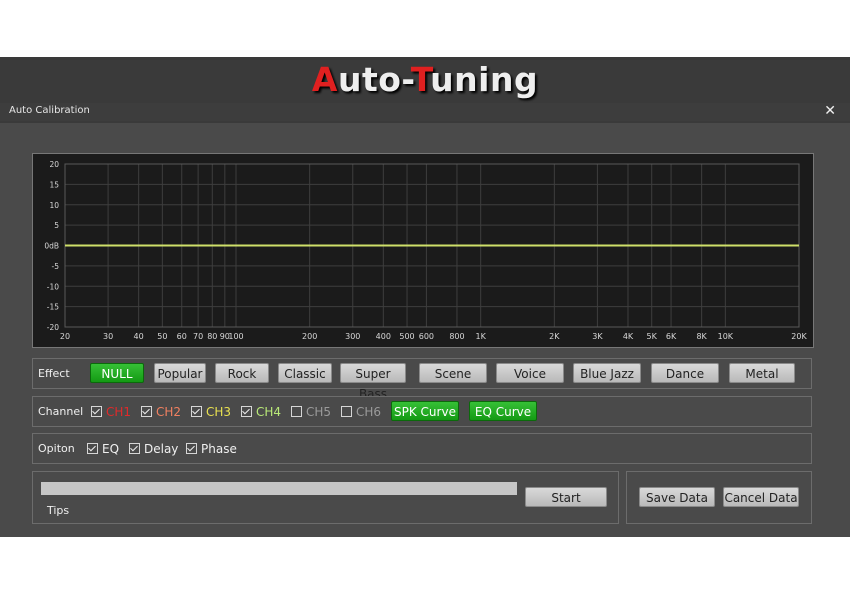 The width and height of the screenshot is (850, 595). What do you see at coordinates (53, 286) in the screenshot?
I see `y-tick-label: -10` at bounding box center [53, 286].